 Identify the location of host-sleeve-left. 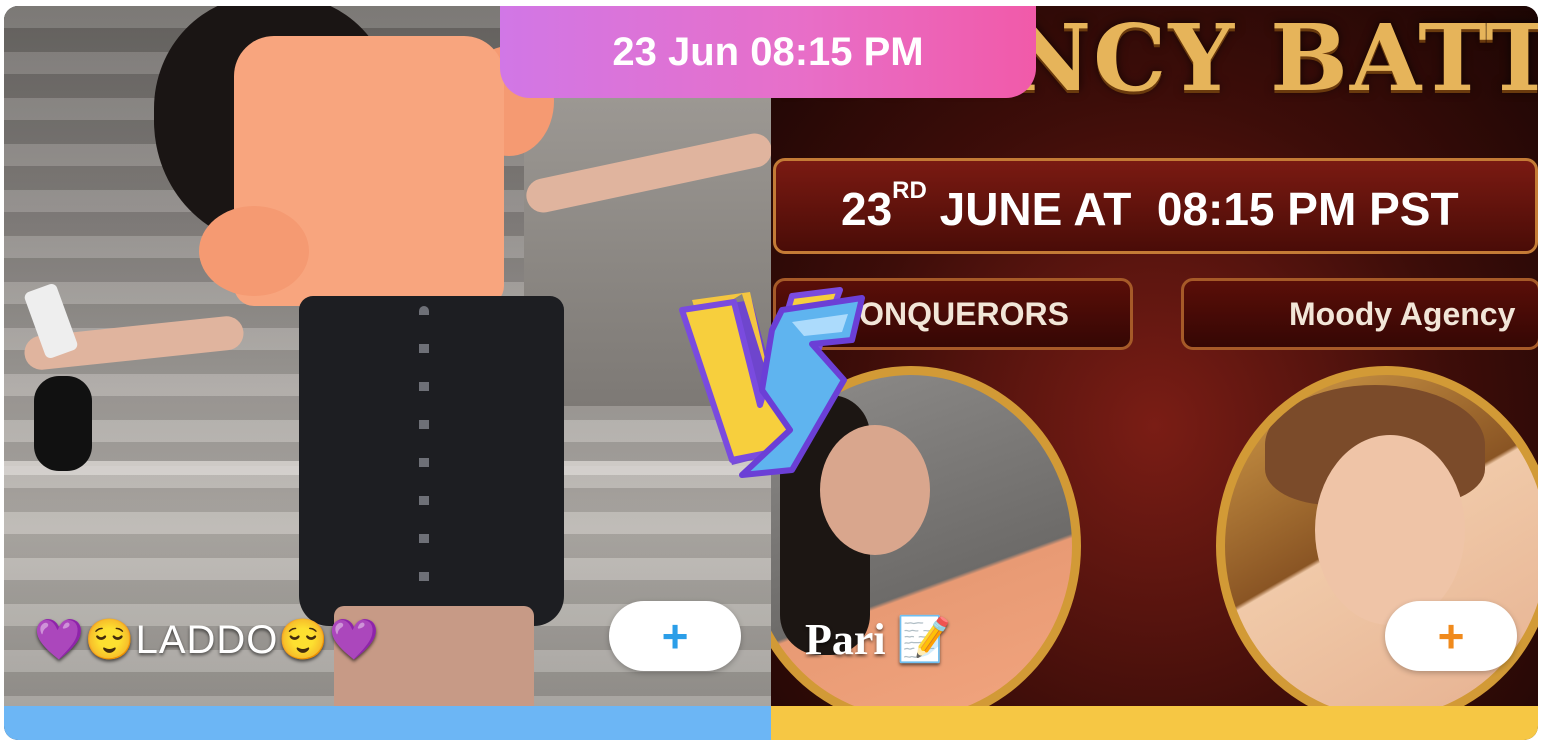
(254, 251).